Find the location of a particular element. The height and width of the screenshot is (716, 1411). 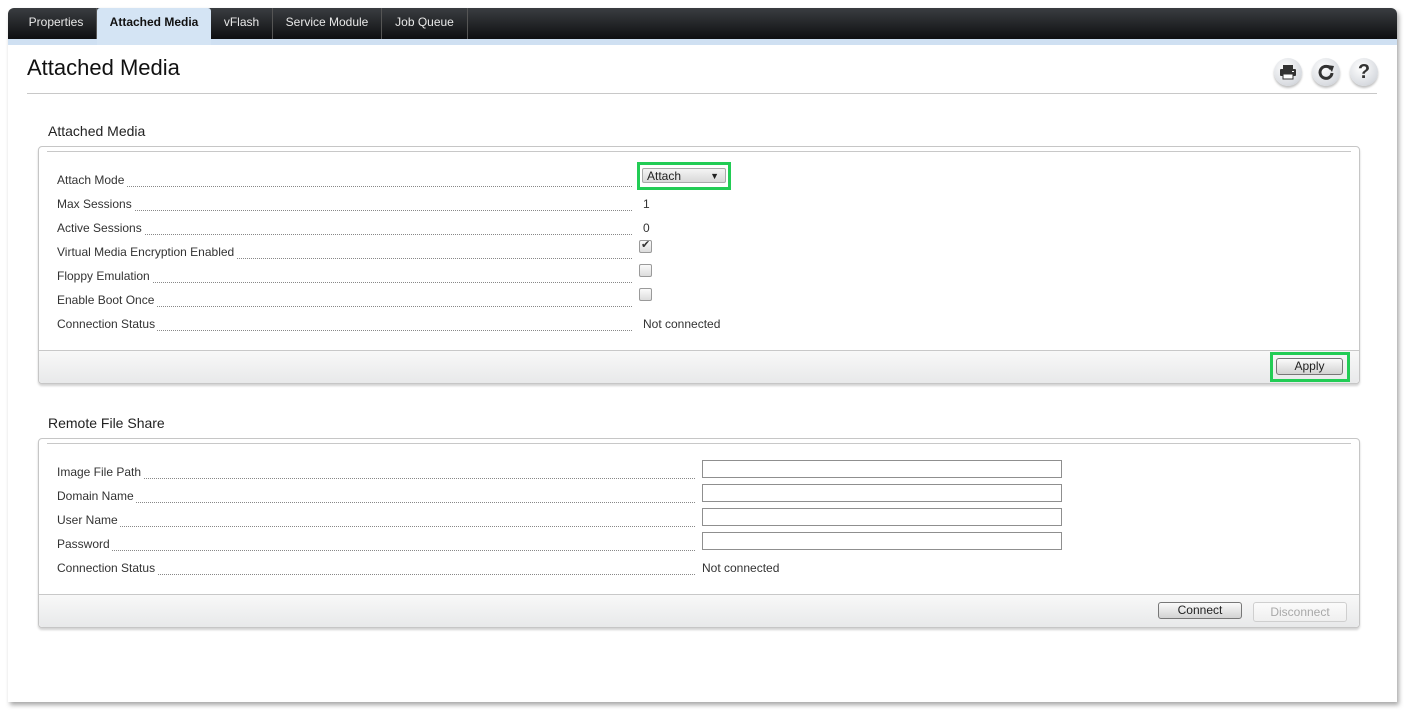

boot-once-row: Enable Boot Once is located at coordinates (407, 299).